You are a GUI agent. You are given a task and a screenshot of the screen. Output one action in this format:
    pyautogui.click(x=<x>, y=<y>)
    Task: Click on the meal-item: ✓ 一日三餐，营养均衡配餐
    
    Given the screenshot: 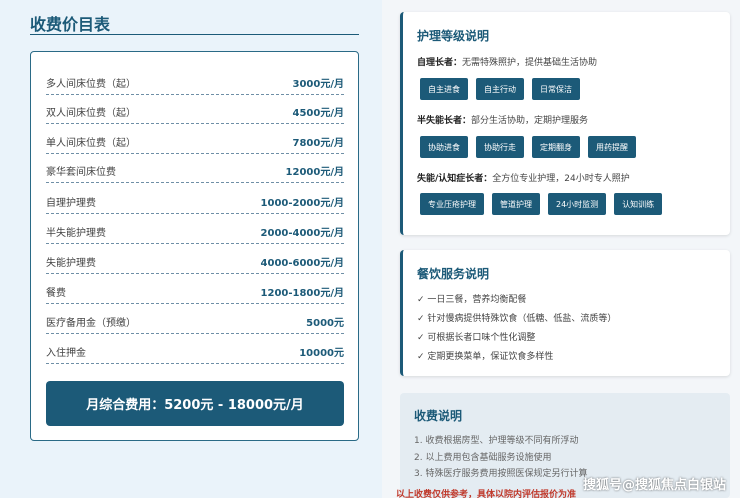 What is the action you would take?
    pyautogui.click(x=472, y=300)
    